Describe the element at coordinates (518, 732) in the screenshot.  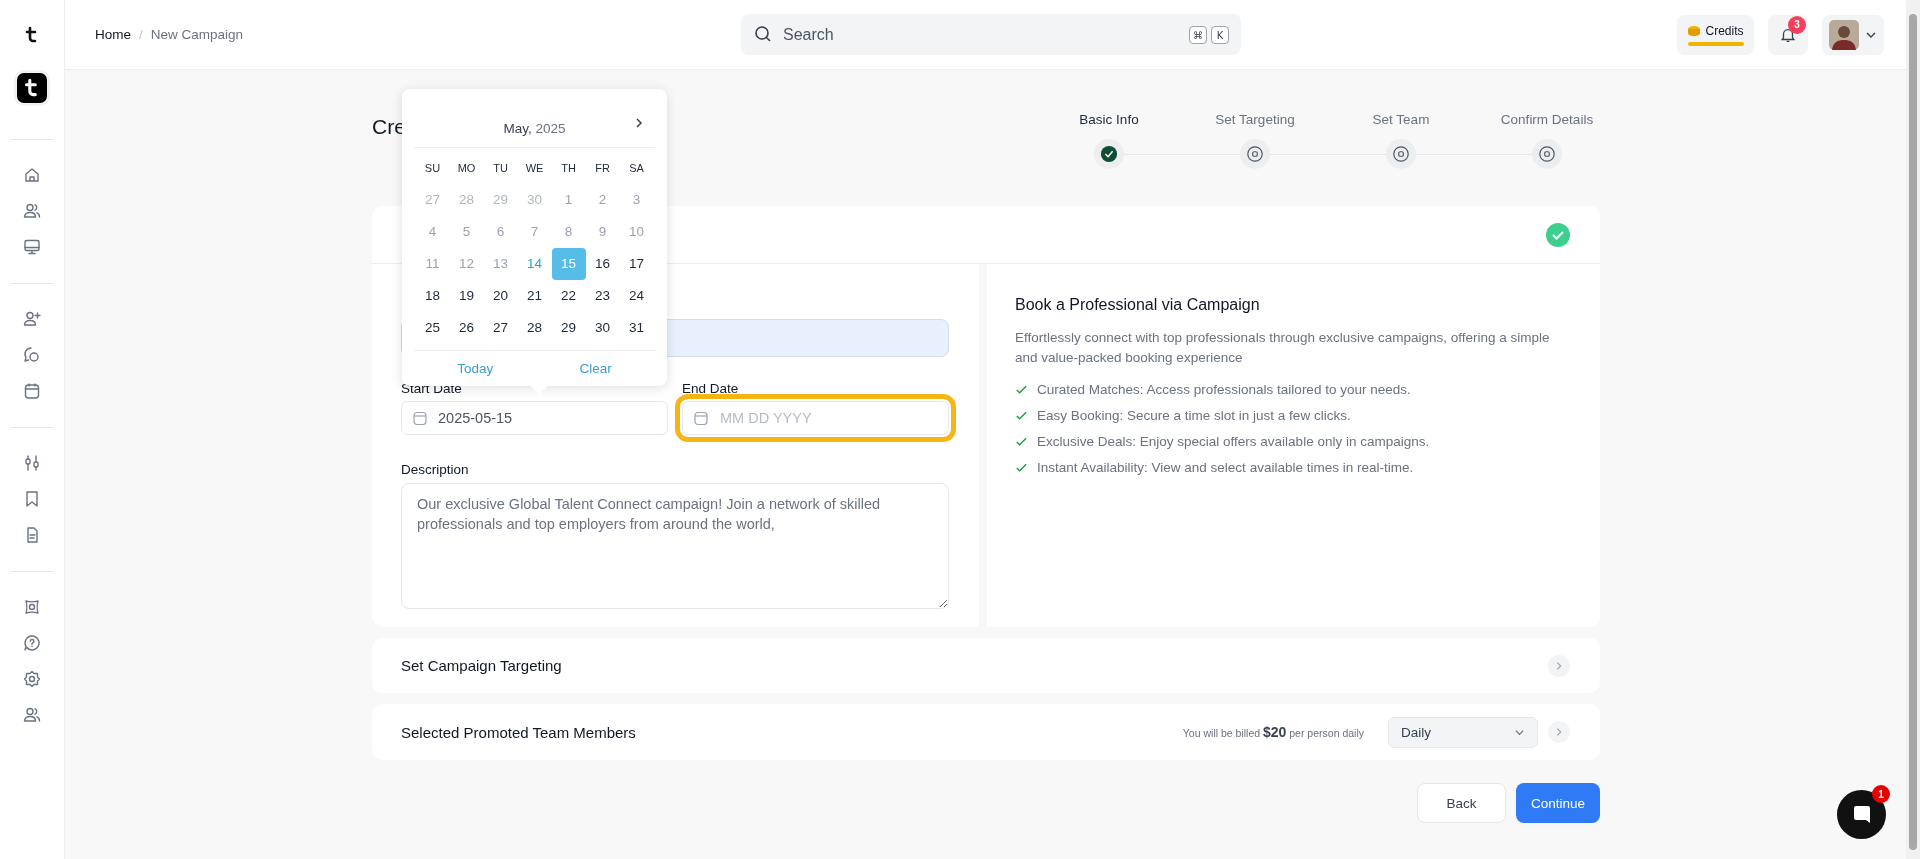
I see `section-title: Selected Promoted Team Members` at that location.